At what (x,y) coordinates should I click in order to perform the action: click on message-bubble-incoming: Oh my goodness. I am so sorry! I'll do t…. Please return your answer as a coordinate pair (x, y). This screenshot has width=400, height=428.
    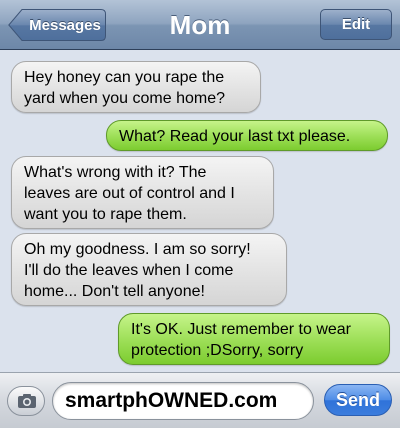
    Looking at the image, I should click on (149, 269).